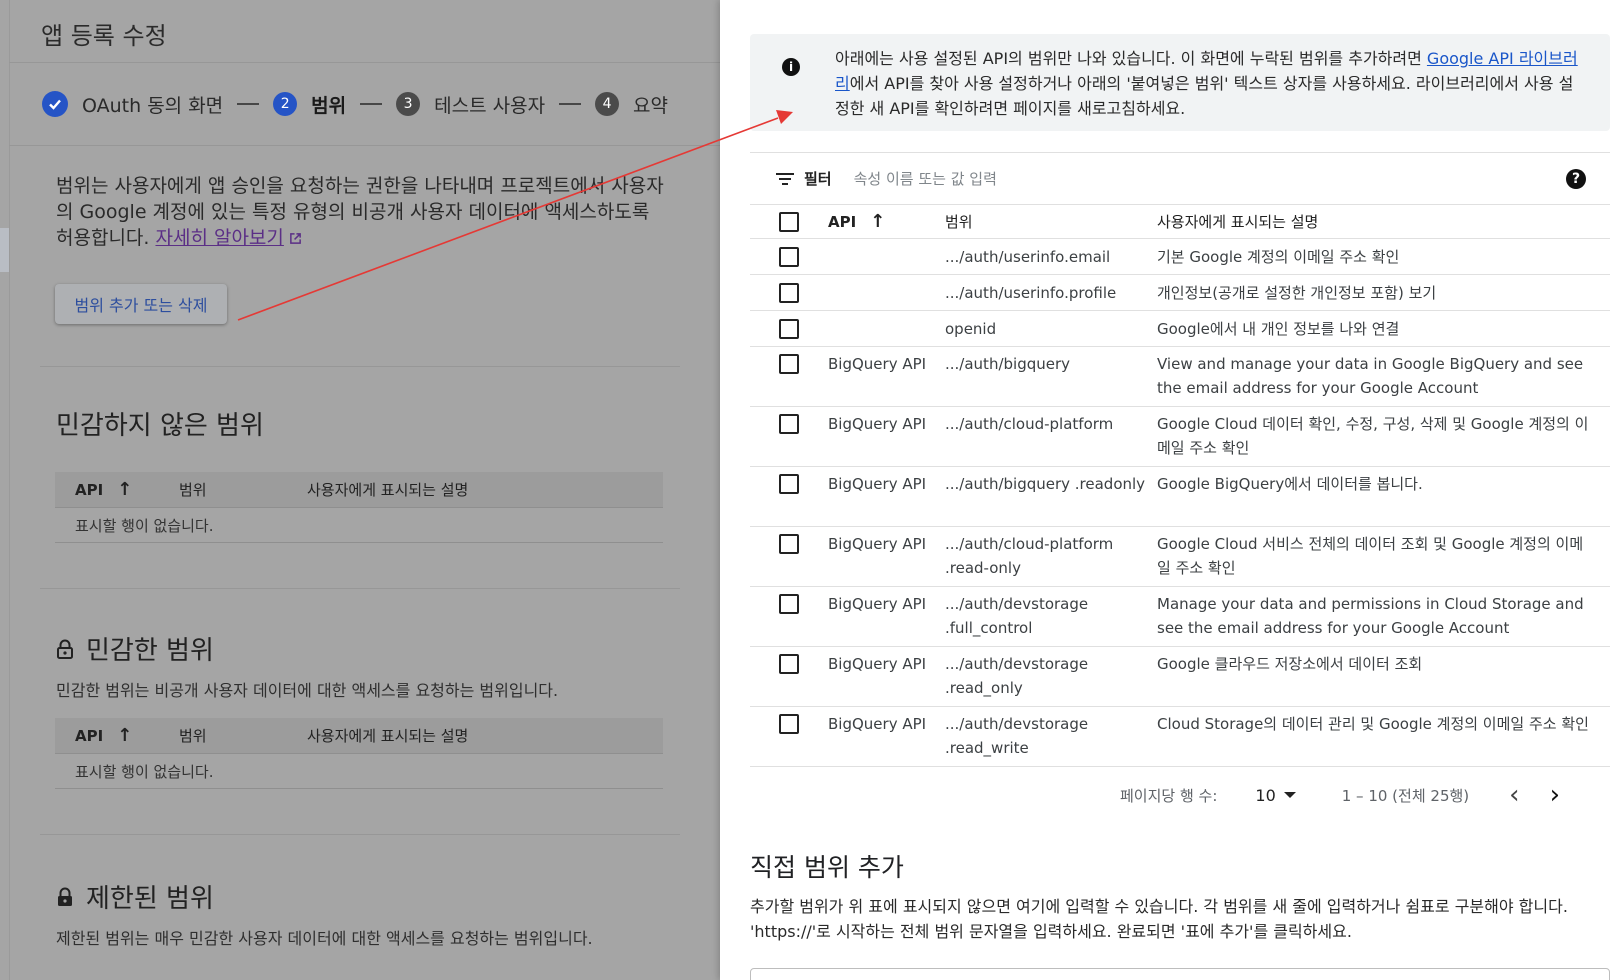  Describe the element at coordinates (219, 238) in the screenshot. I see `learn-more-link: 자세히 알아보기` at that location.